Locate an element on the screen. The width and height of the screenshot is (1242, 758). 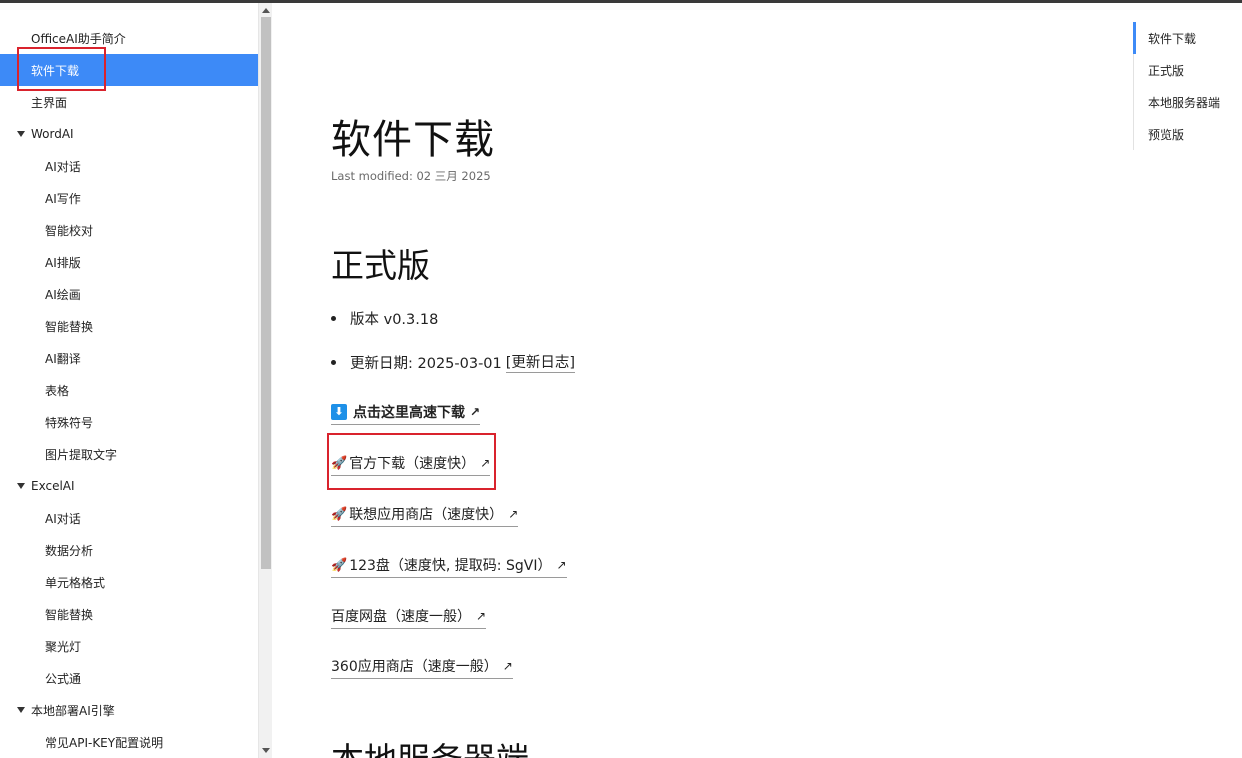
sidebar-scrollbar is located at coordinates (265, 380).